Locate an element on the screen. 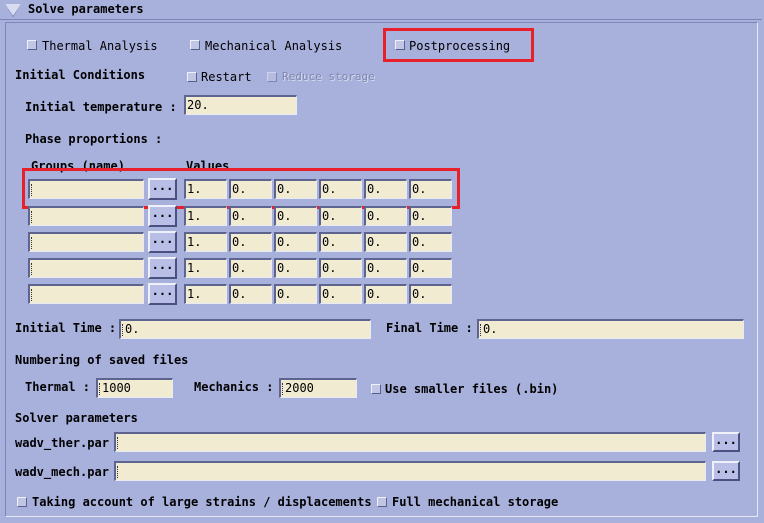 The image size is (764, 523). restart-label: Restart is located at coordinates (226, 77).